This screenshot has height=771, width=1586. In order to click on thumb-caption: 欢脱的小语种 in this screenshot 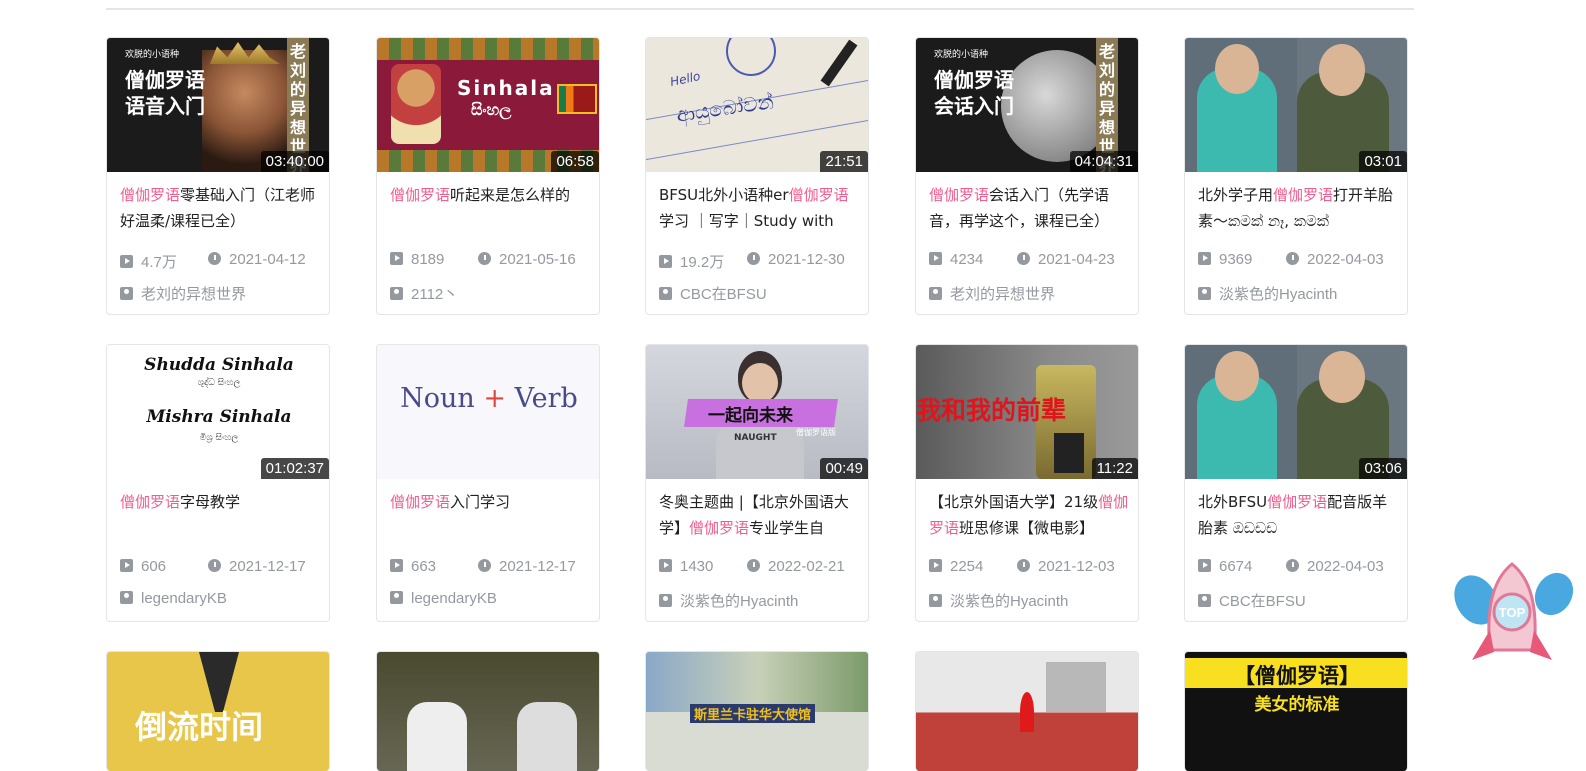, I will do `click(152, 55)`.